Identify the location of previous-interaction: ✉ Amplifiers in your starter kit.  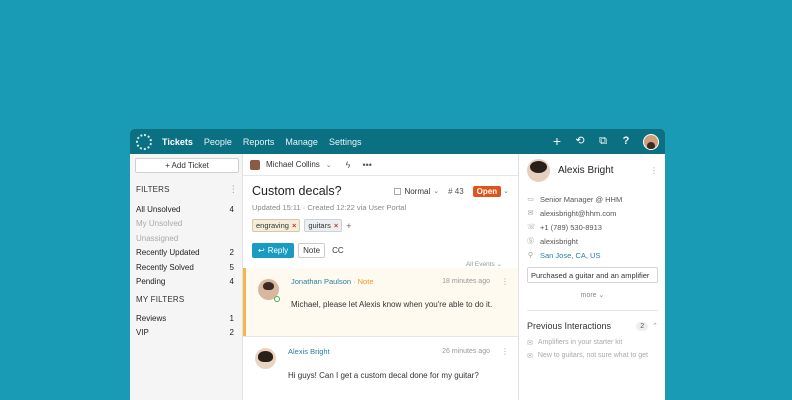
(592, 342).